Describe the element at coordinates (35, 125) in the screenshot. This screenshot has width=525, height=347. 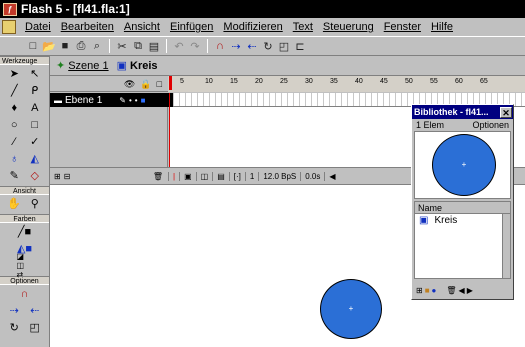
I see `rectangle-tool-icon: □` at that location.